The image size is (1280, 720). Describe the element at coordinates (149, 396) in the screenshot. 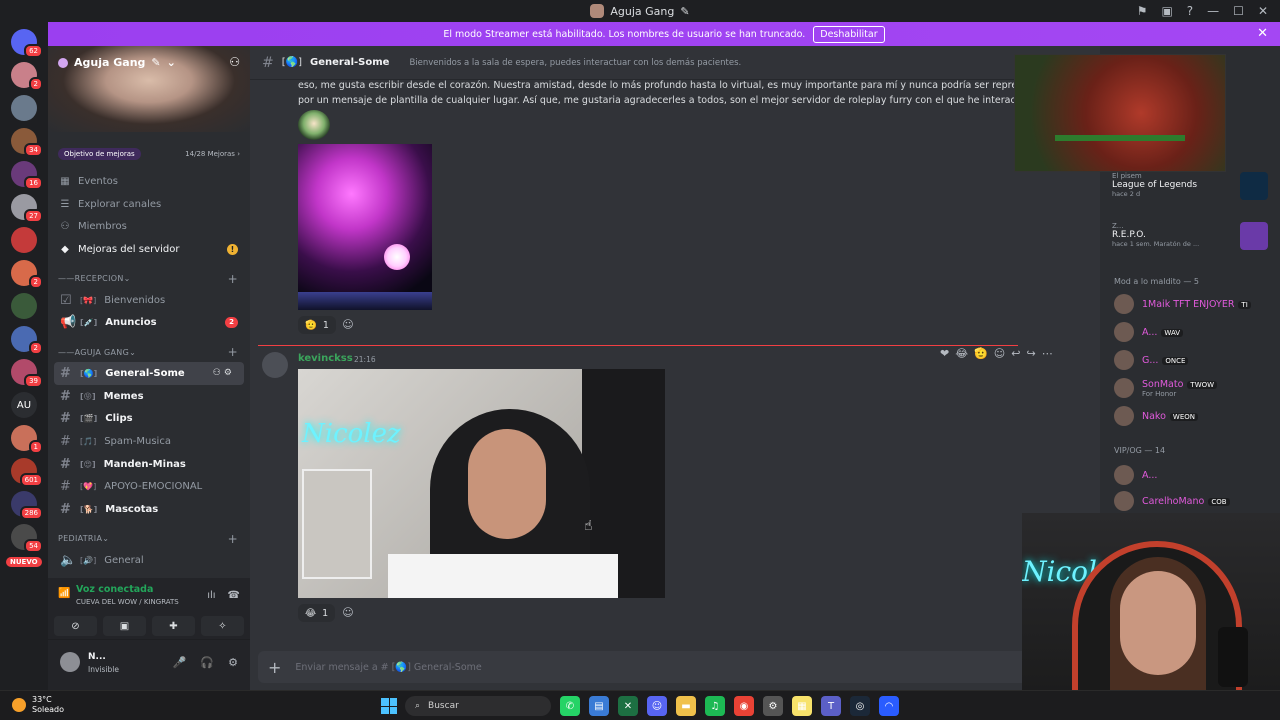

I see `channel-memes: # [😝] Memes` at that location.